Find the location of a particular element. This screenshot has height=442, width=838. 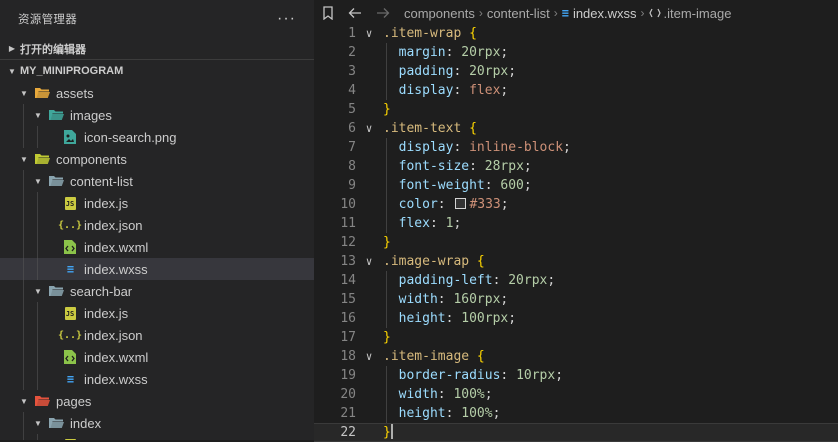

line-number: 13 is located at coordinates (348, 261).